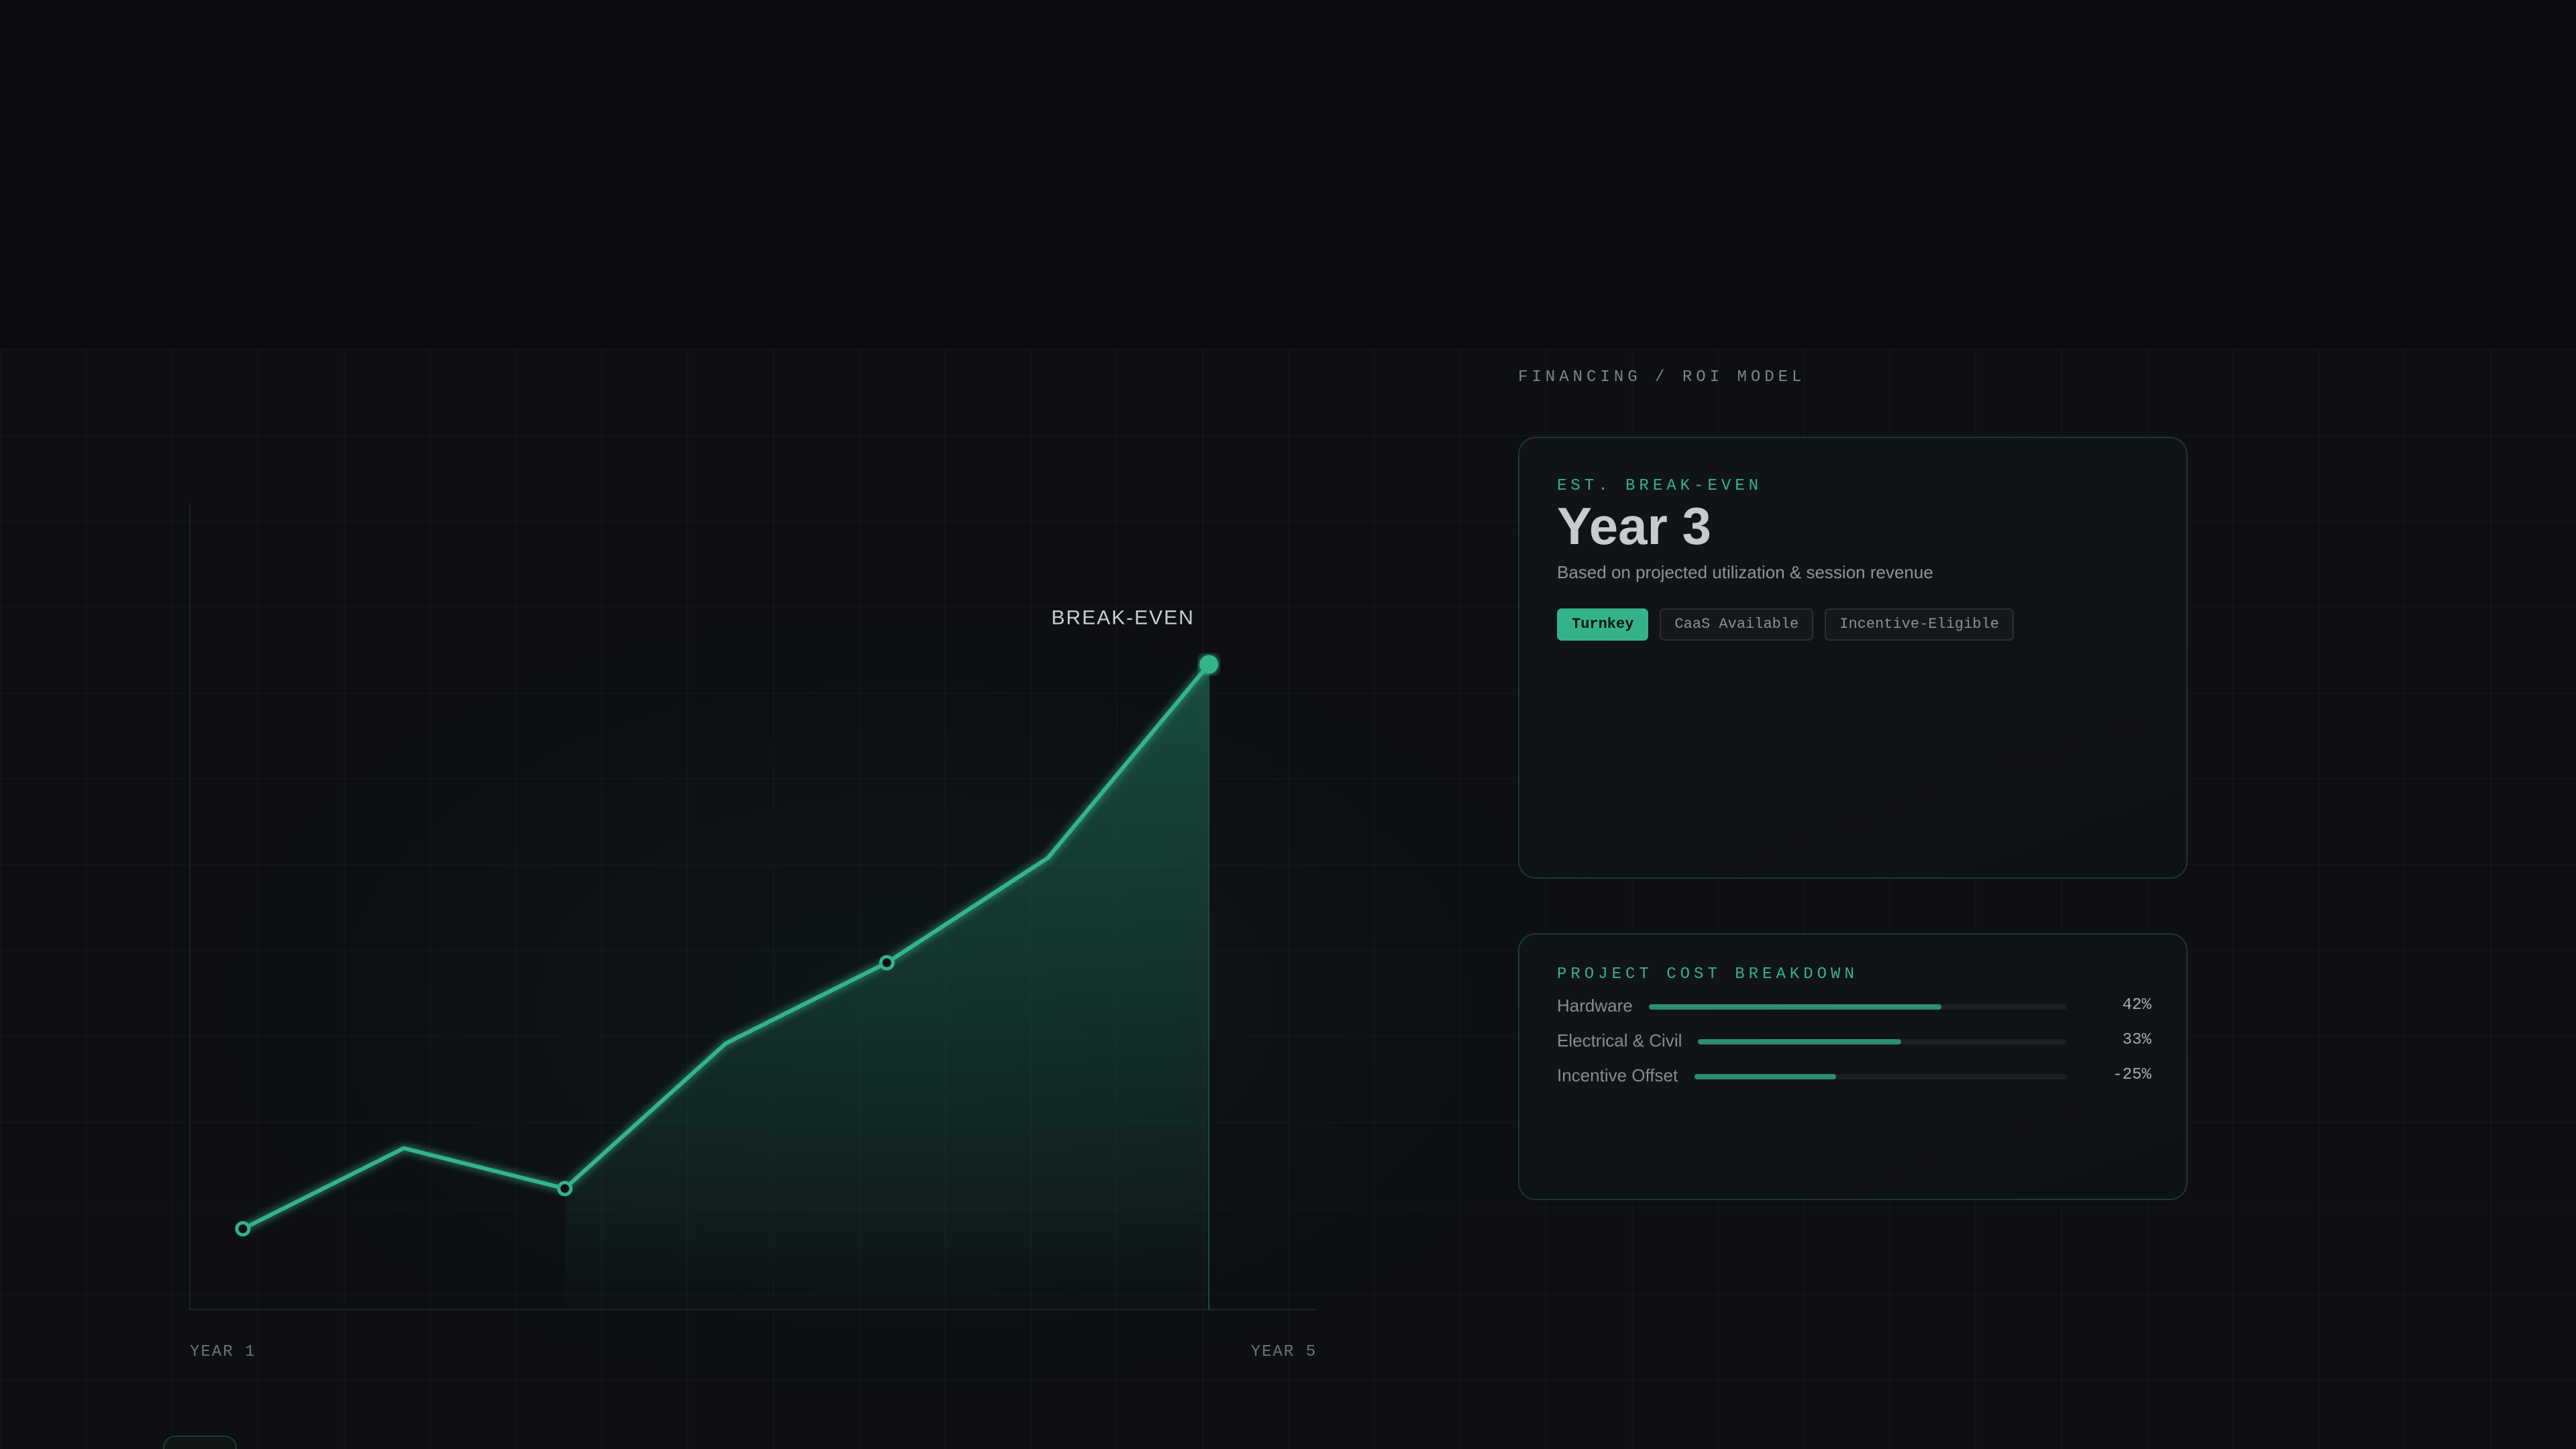 Image resolution: width=2576 pixels, height=1449 pixels. What do you see at coordinates (200, 1442) in the screenshot?
I see `bottom-pill-button` at bounding box center [200, 1442].